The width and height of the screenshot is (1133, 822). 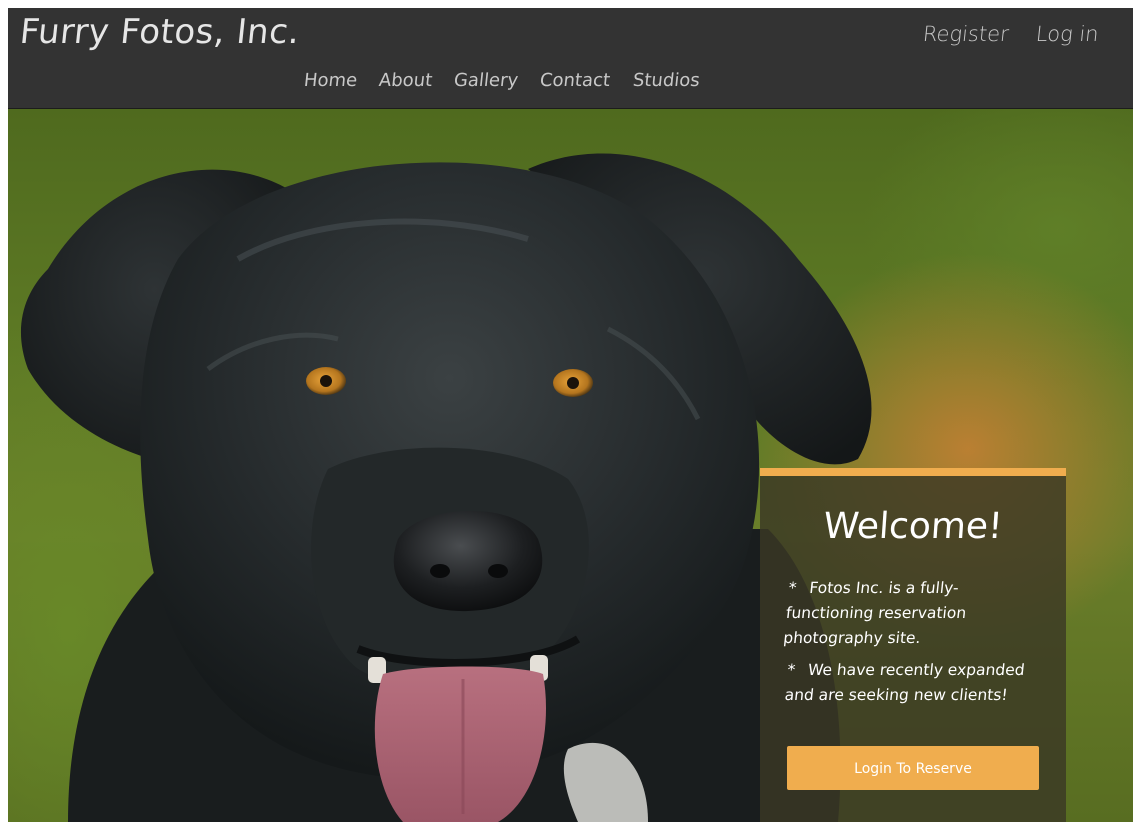 I want to click on nav-item-contact: Contact, so click(x=575, y=80).